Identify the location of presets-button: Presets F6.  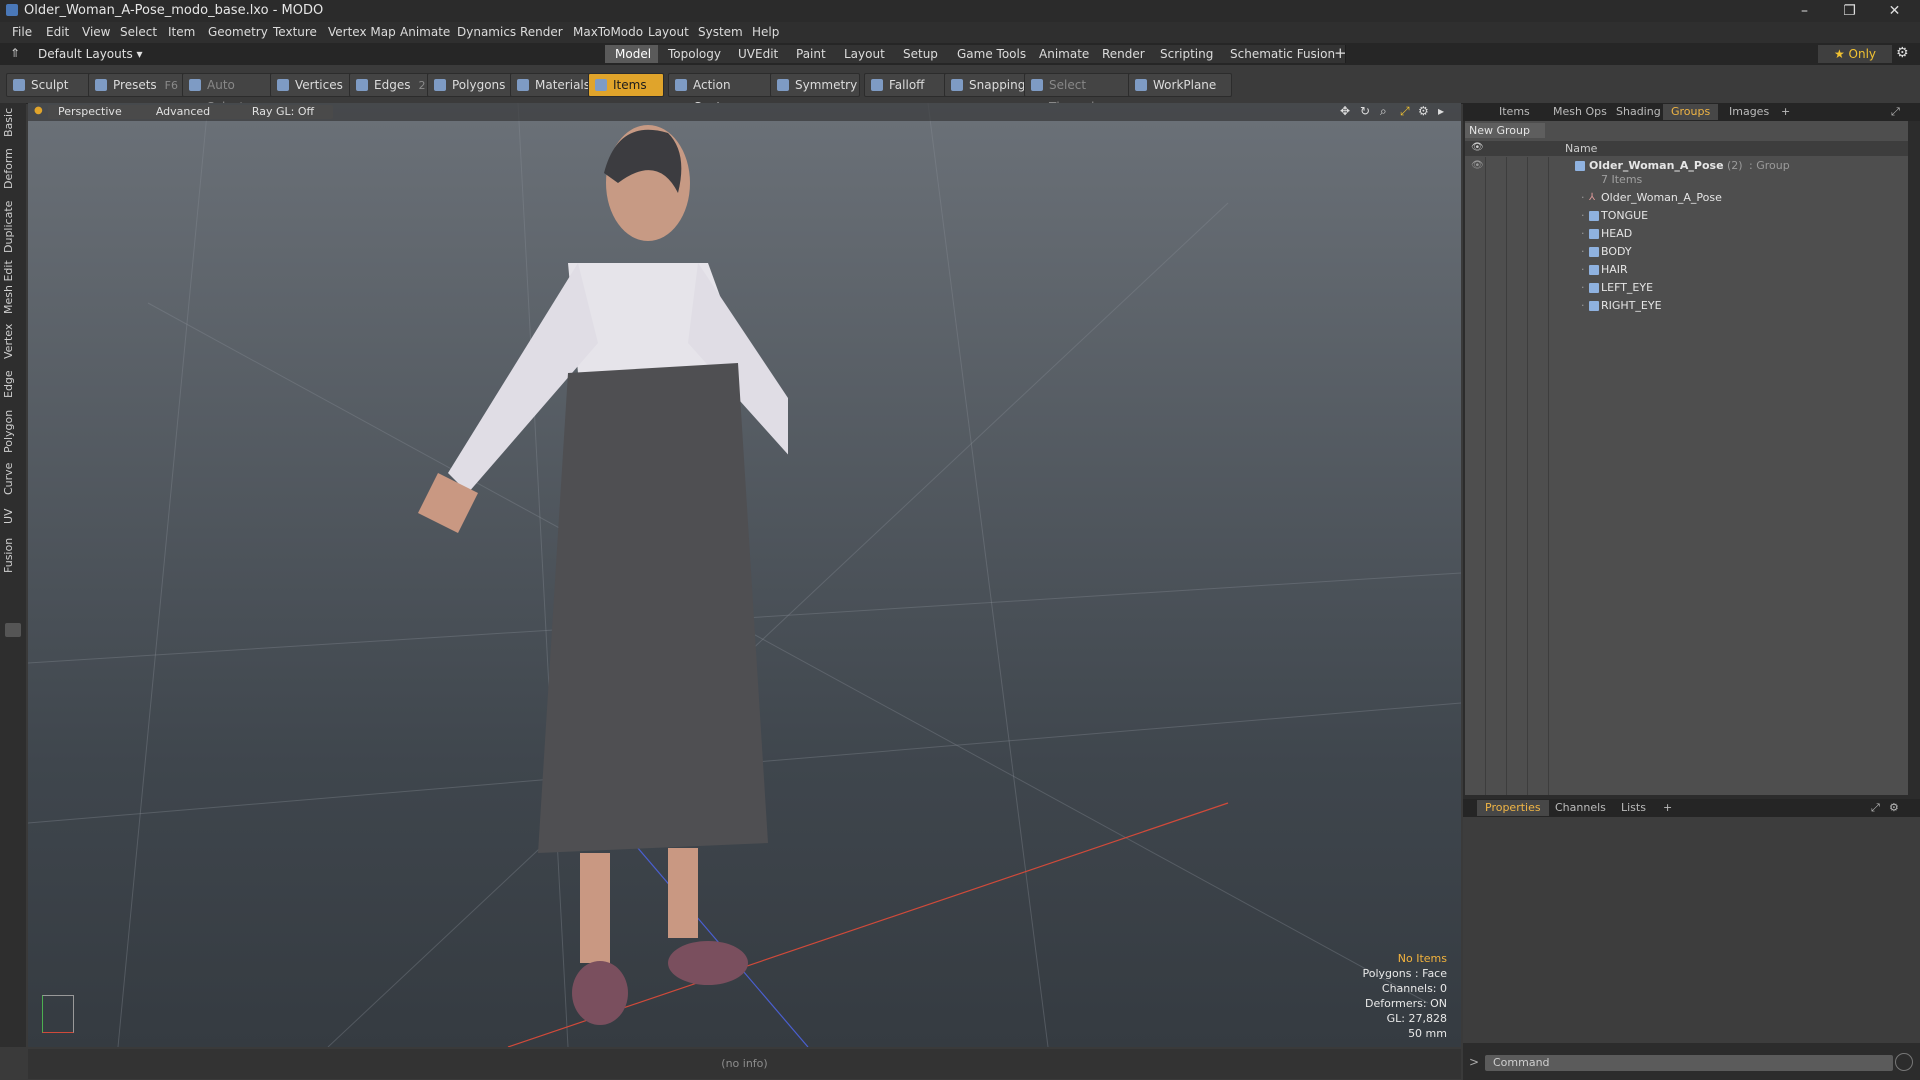
(140, 85).